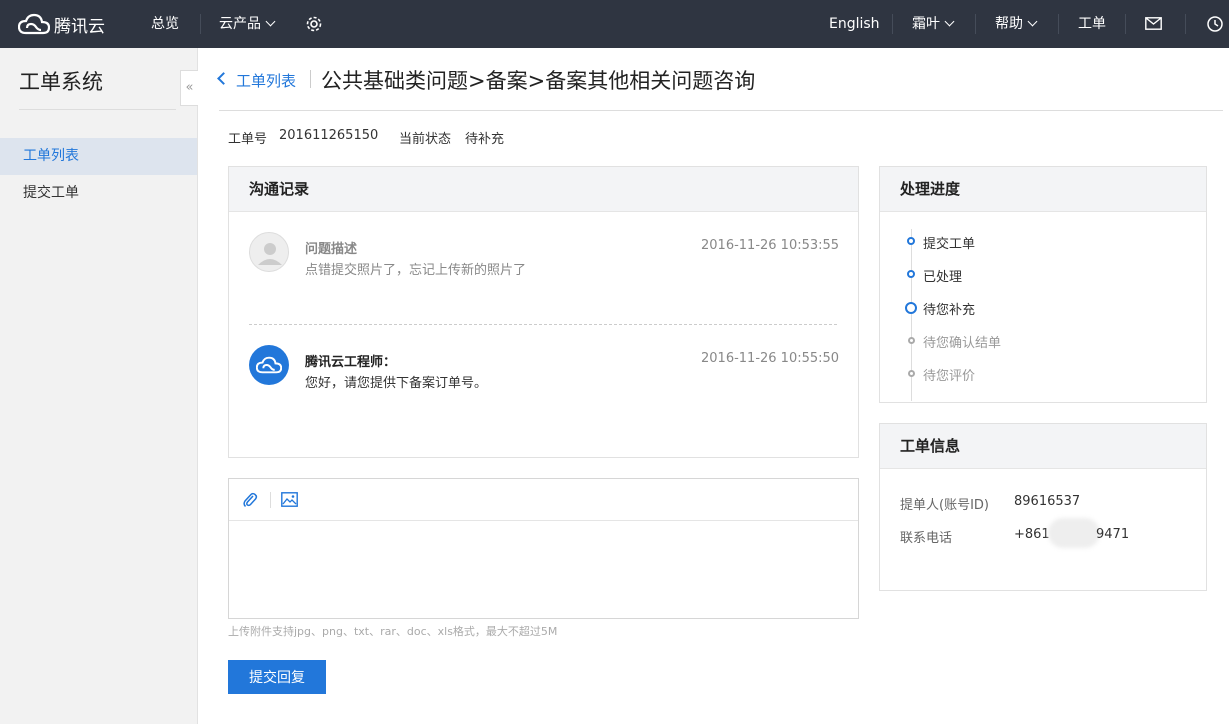 The height and width of the screenshot is (724, 1229). What do you see at coordinates (944, 505) in the screenshot?
I see `submitter-label: 提单人(账号ID)` at bounding box center [944, 505].